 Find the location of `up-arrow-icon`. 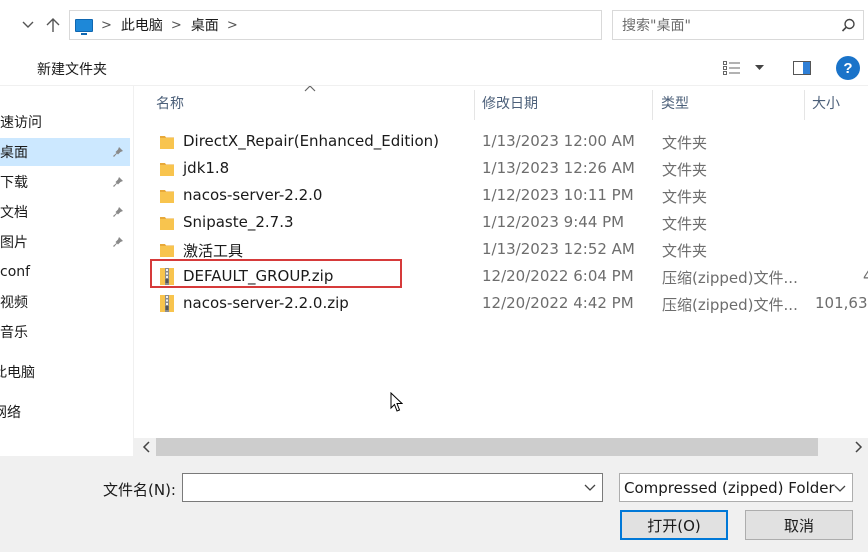

up-arrow-icon is located at coordinates (53, 25).